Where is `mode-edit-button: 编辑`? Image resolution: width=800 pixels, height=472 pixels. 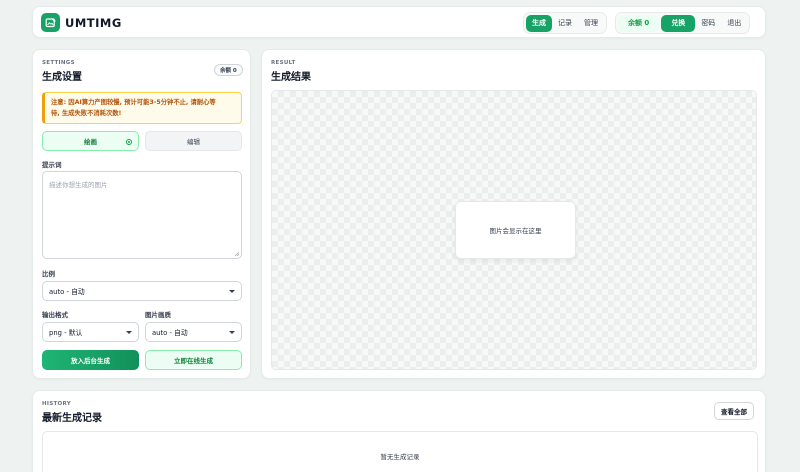 mode-edit-button: 编辑 is located at coordinates (193, 141).